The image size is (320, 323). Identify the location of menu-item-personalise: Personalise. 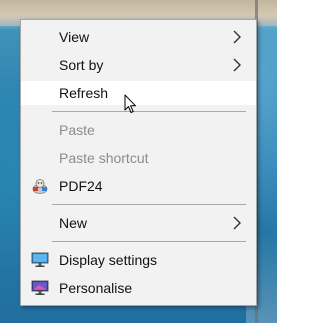
(138, 288).